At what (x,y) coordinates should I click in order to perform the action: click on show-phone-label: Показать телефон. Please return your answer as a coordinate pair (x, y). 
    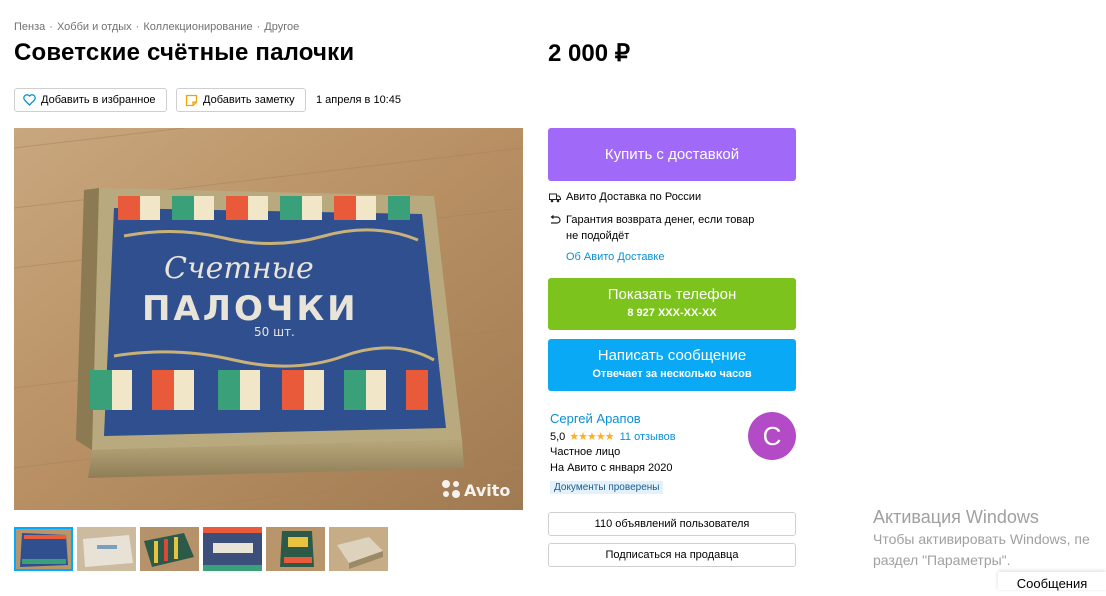
    Looking at the image, I should click on (672, 294).